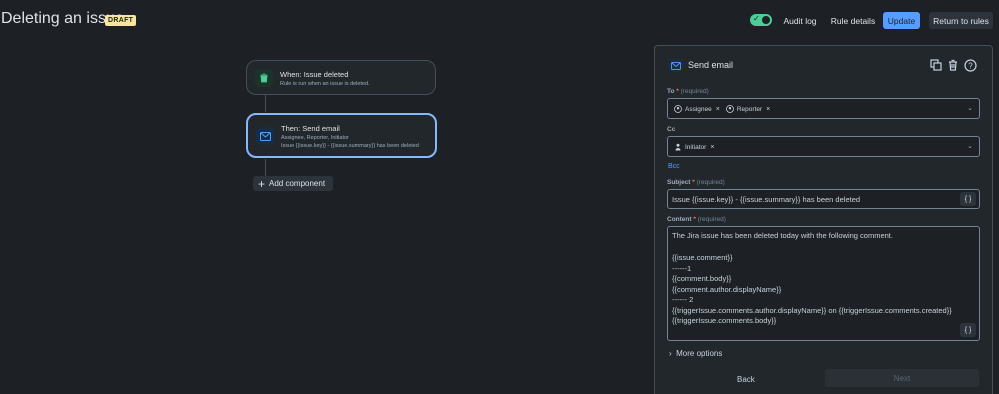 The width and height of the screenshot is (999, 394). I want to click on content-line: ------1, so click(682, 268).